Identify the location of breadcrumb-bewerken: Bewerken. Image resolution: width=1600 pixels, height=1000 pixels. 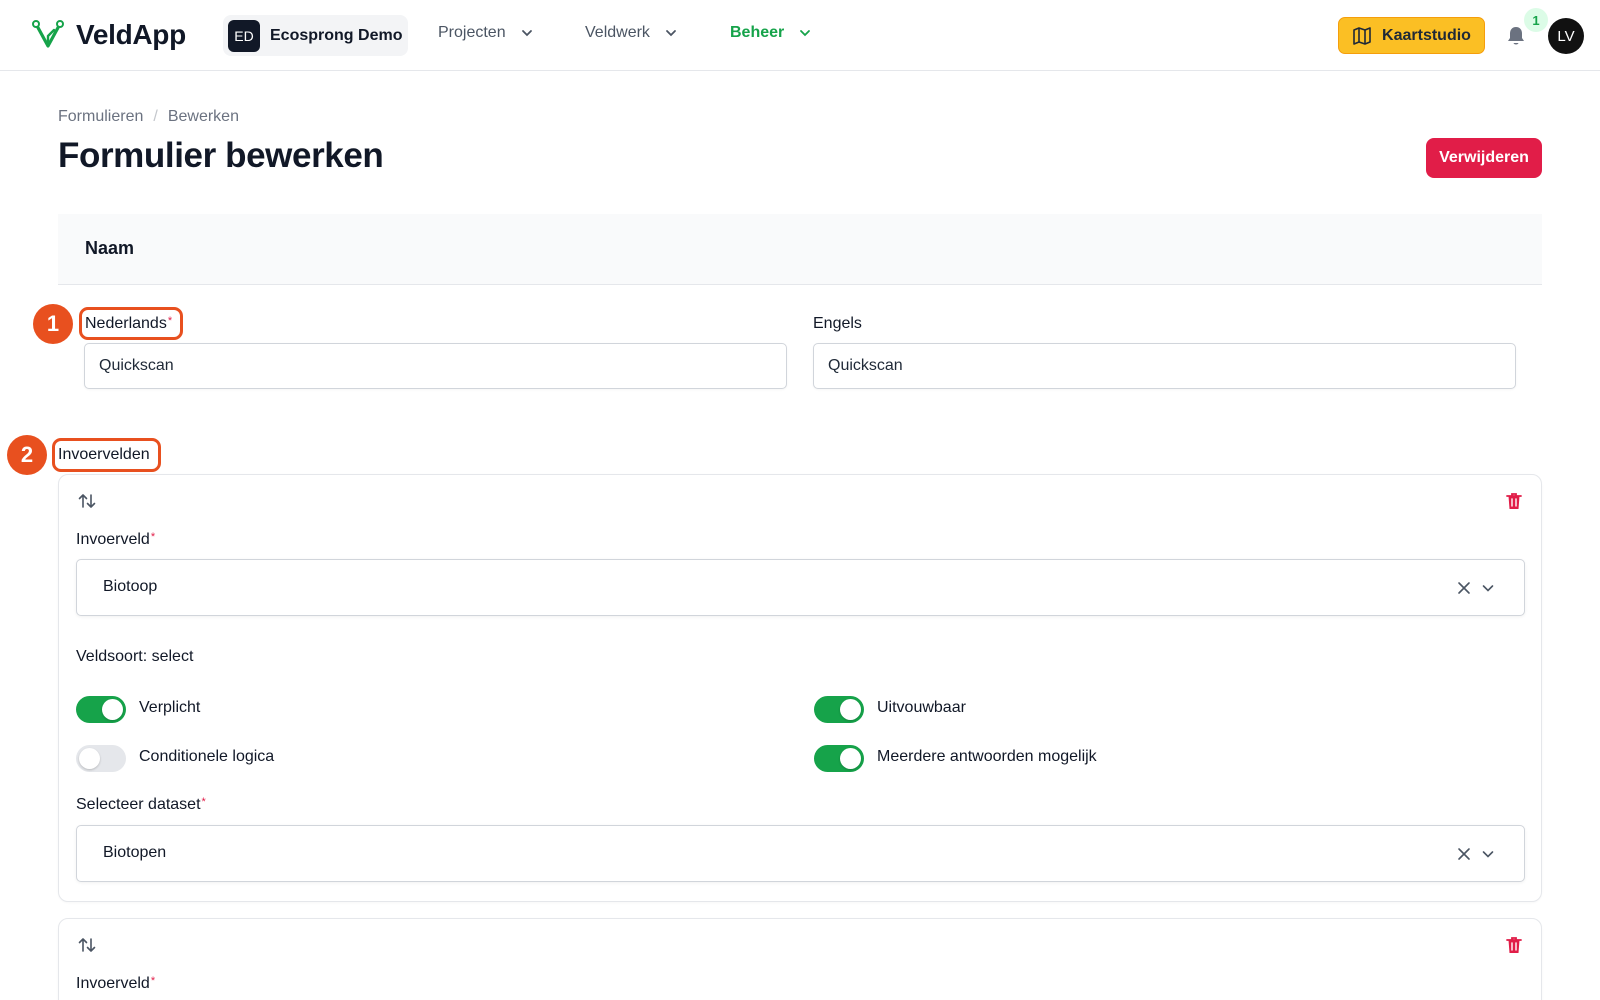
(203, 117).